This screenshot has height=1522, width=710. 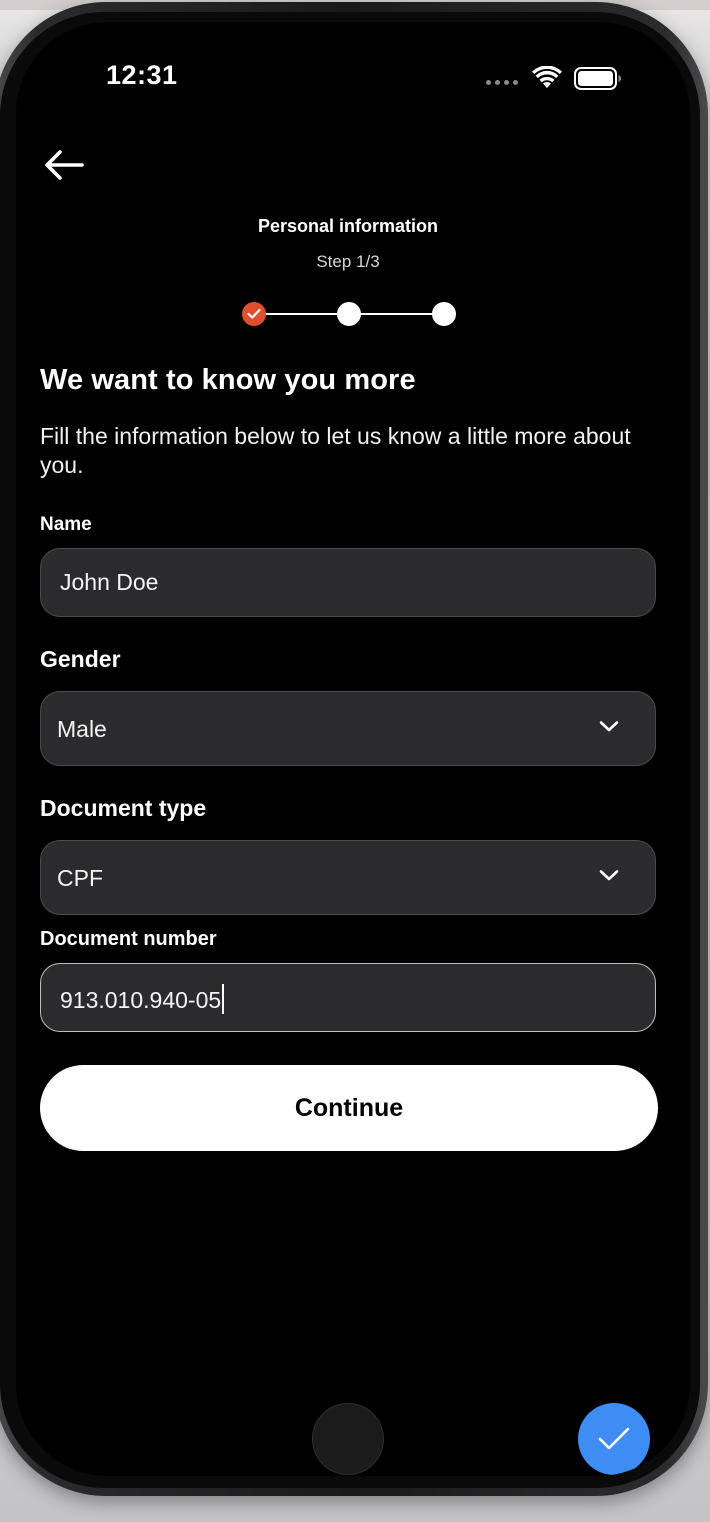 I want to click on continue-button: Continue, so click(x=349, y=1108).